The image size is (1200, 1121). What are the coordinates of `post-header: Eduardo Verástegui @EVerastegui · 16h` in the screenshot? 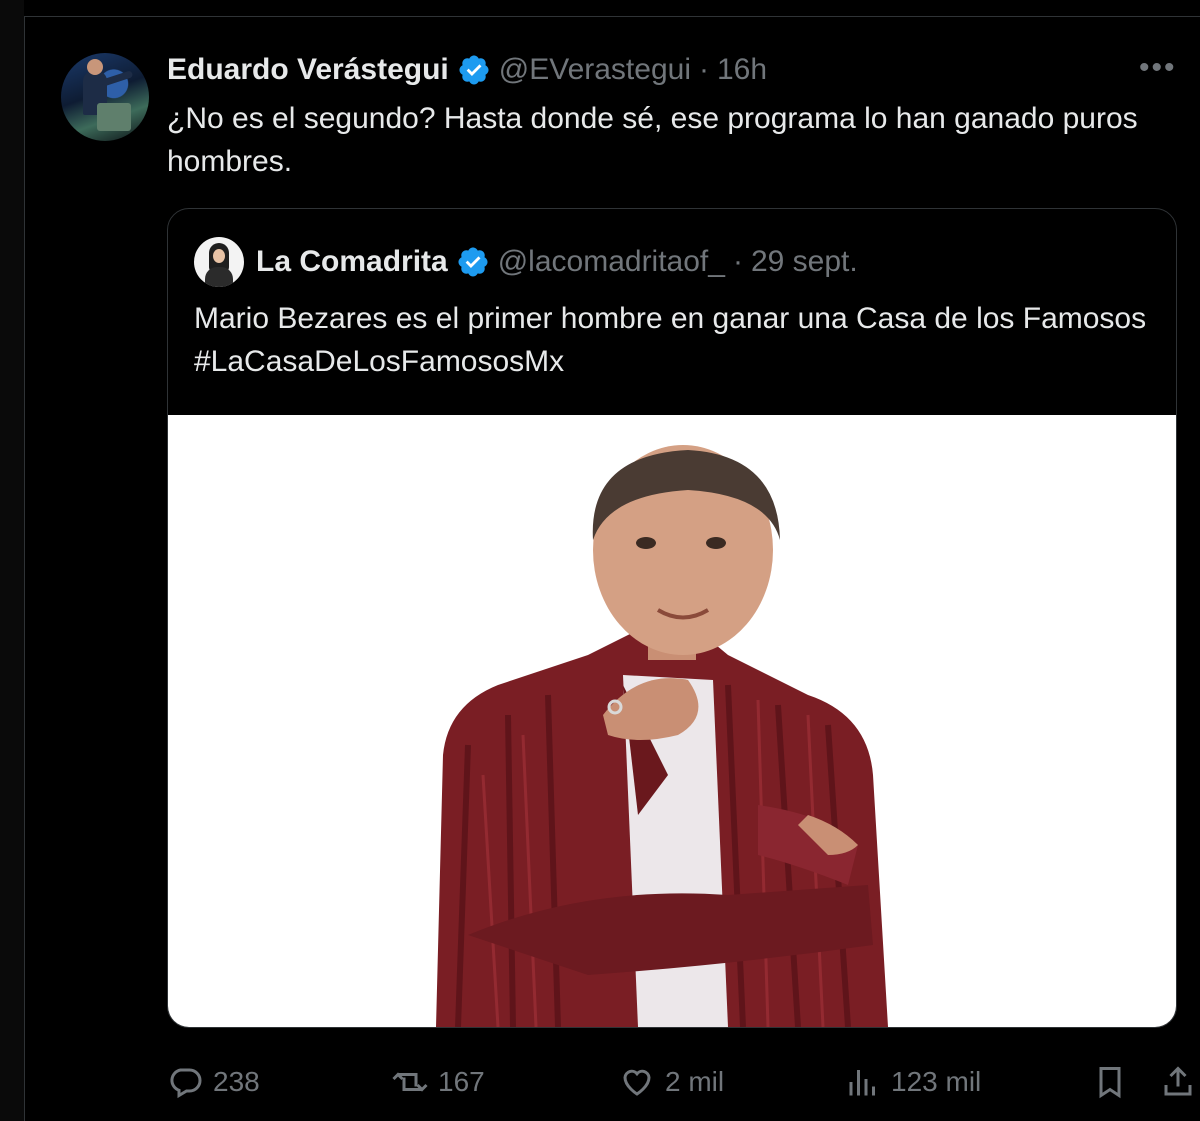 It's located at (467, 70).